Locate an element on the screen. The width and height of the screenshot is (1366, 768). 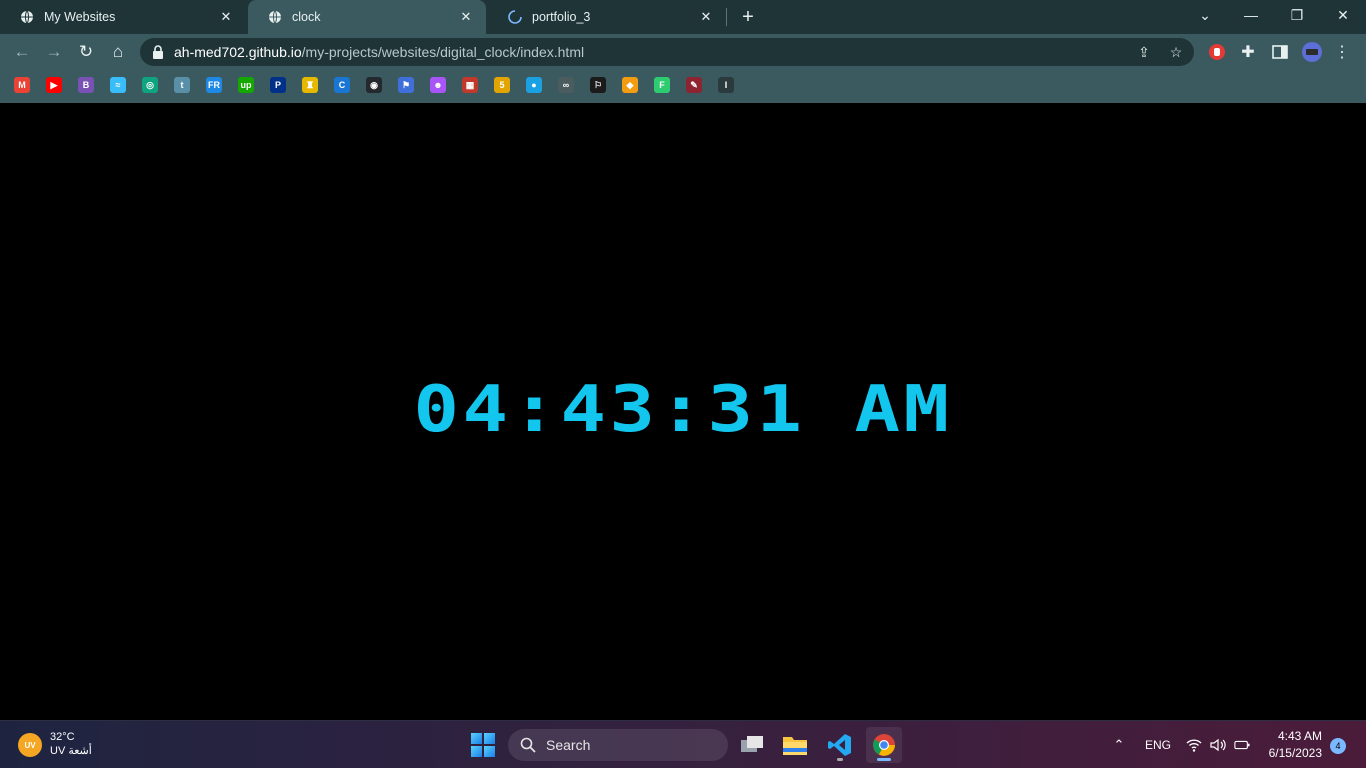
home-button: ⌂ is located at coordinates (118, 52).